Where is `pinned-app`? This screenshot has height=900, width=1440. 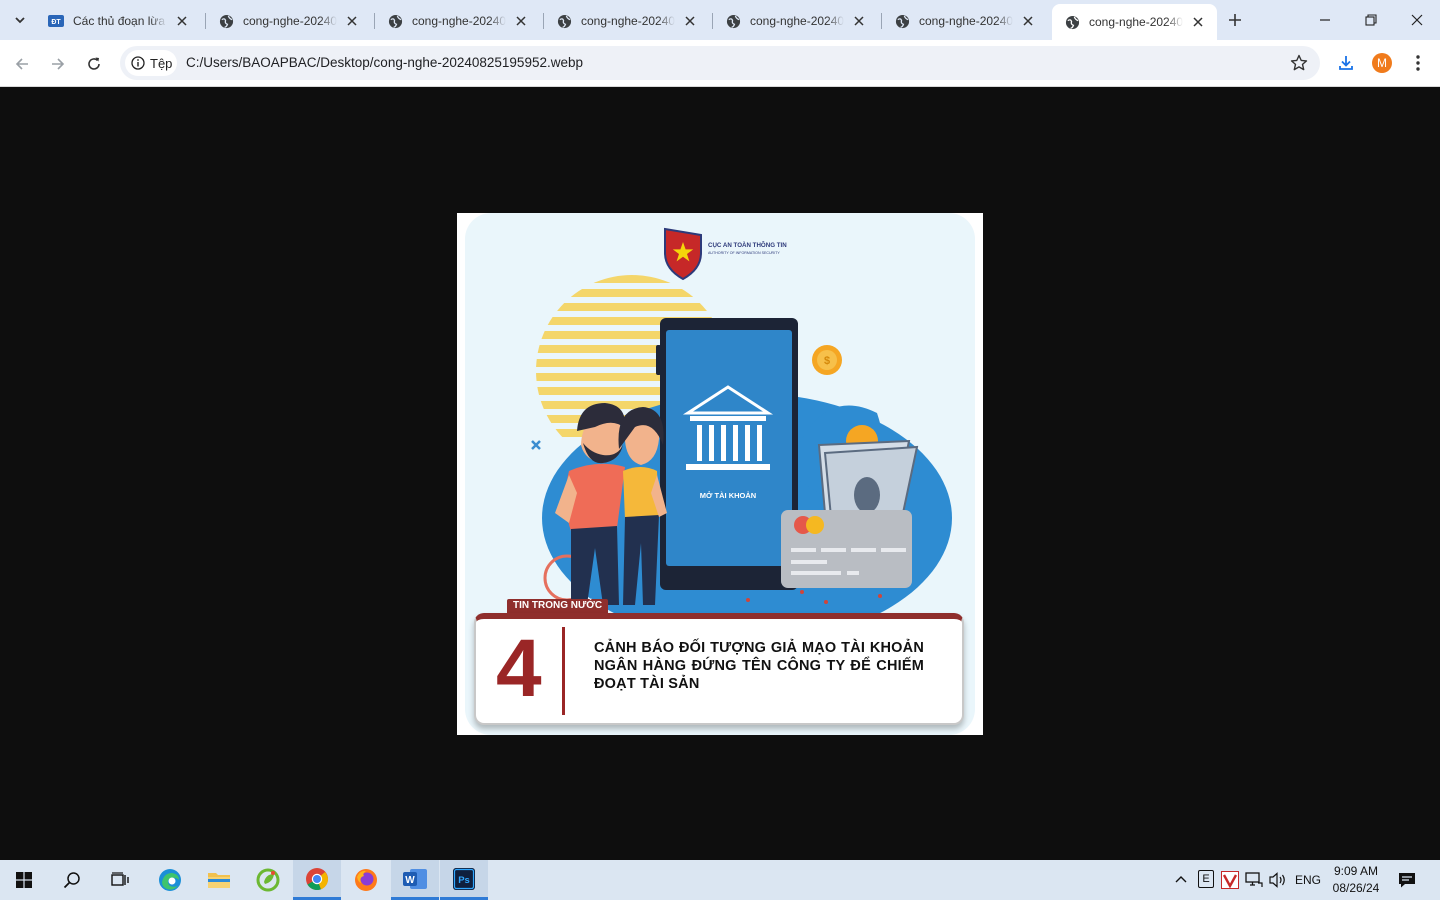 pinned-app is located at coordinates (268, 880).